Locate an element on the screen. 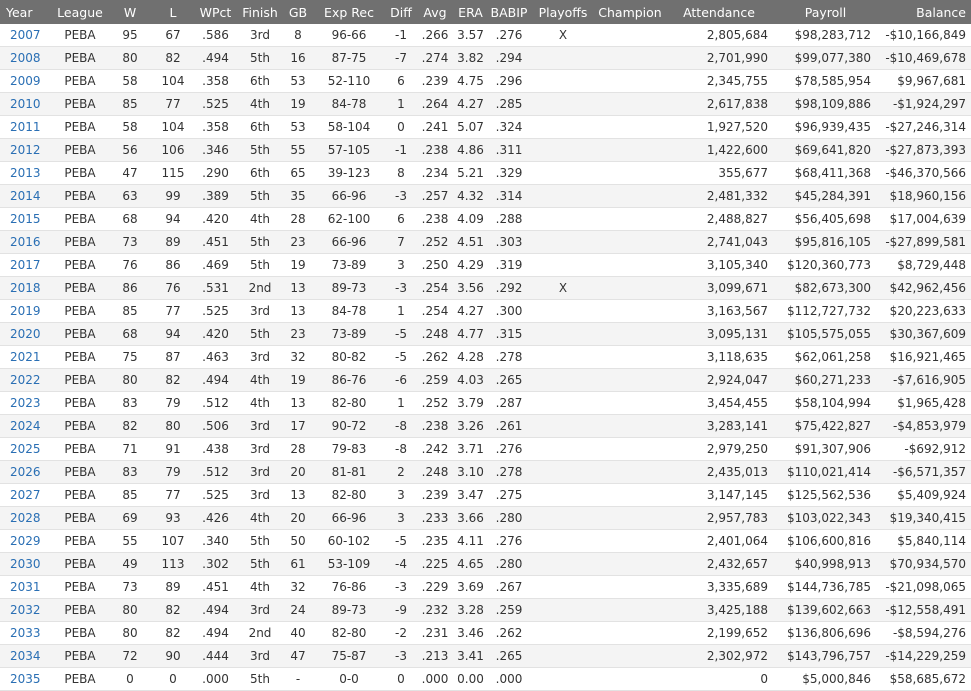  cell-balance: $70,934,570 is located at coordinates (927, 564).